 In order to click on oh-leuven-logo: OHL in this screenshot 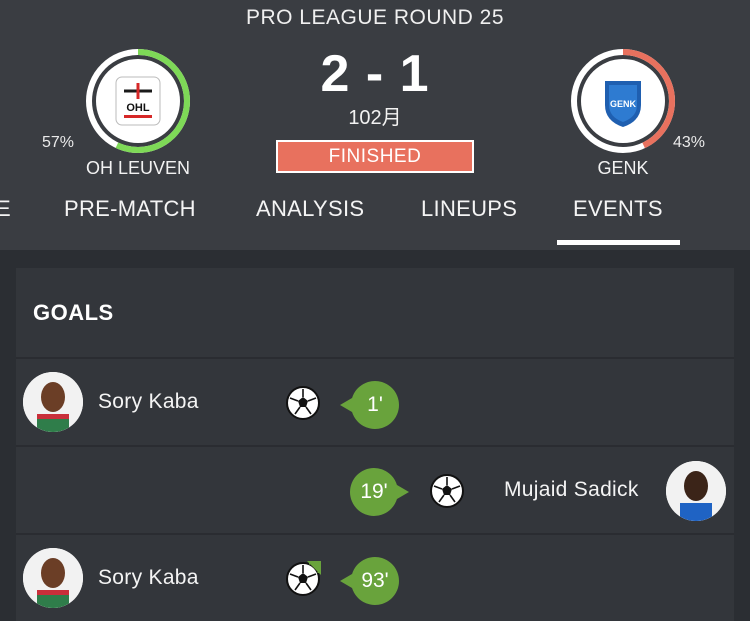, I will do `click(138, 101)`.